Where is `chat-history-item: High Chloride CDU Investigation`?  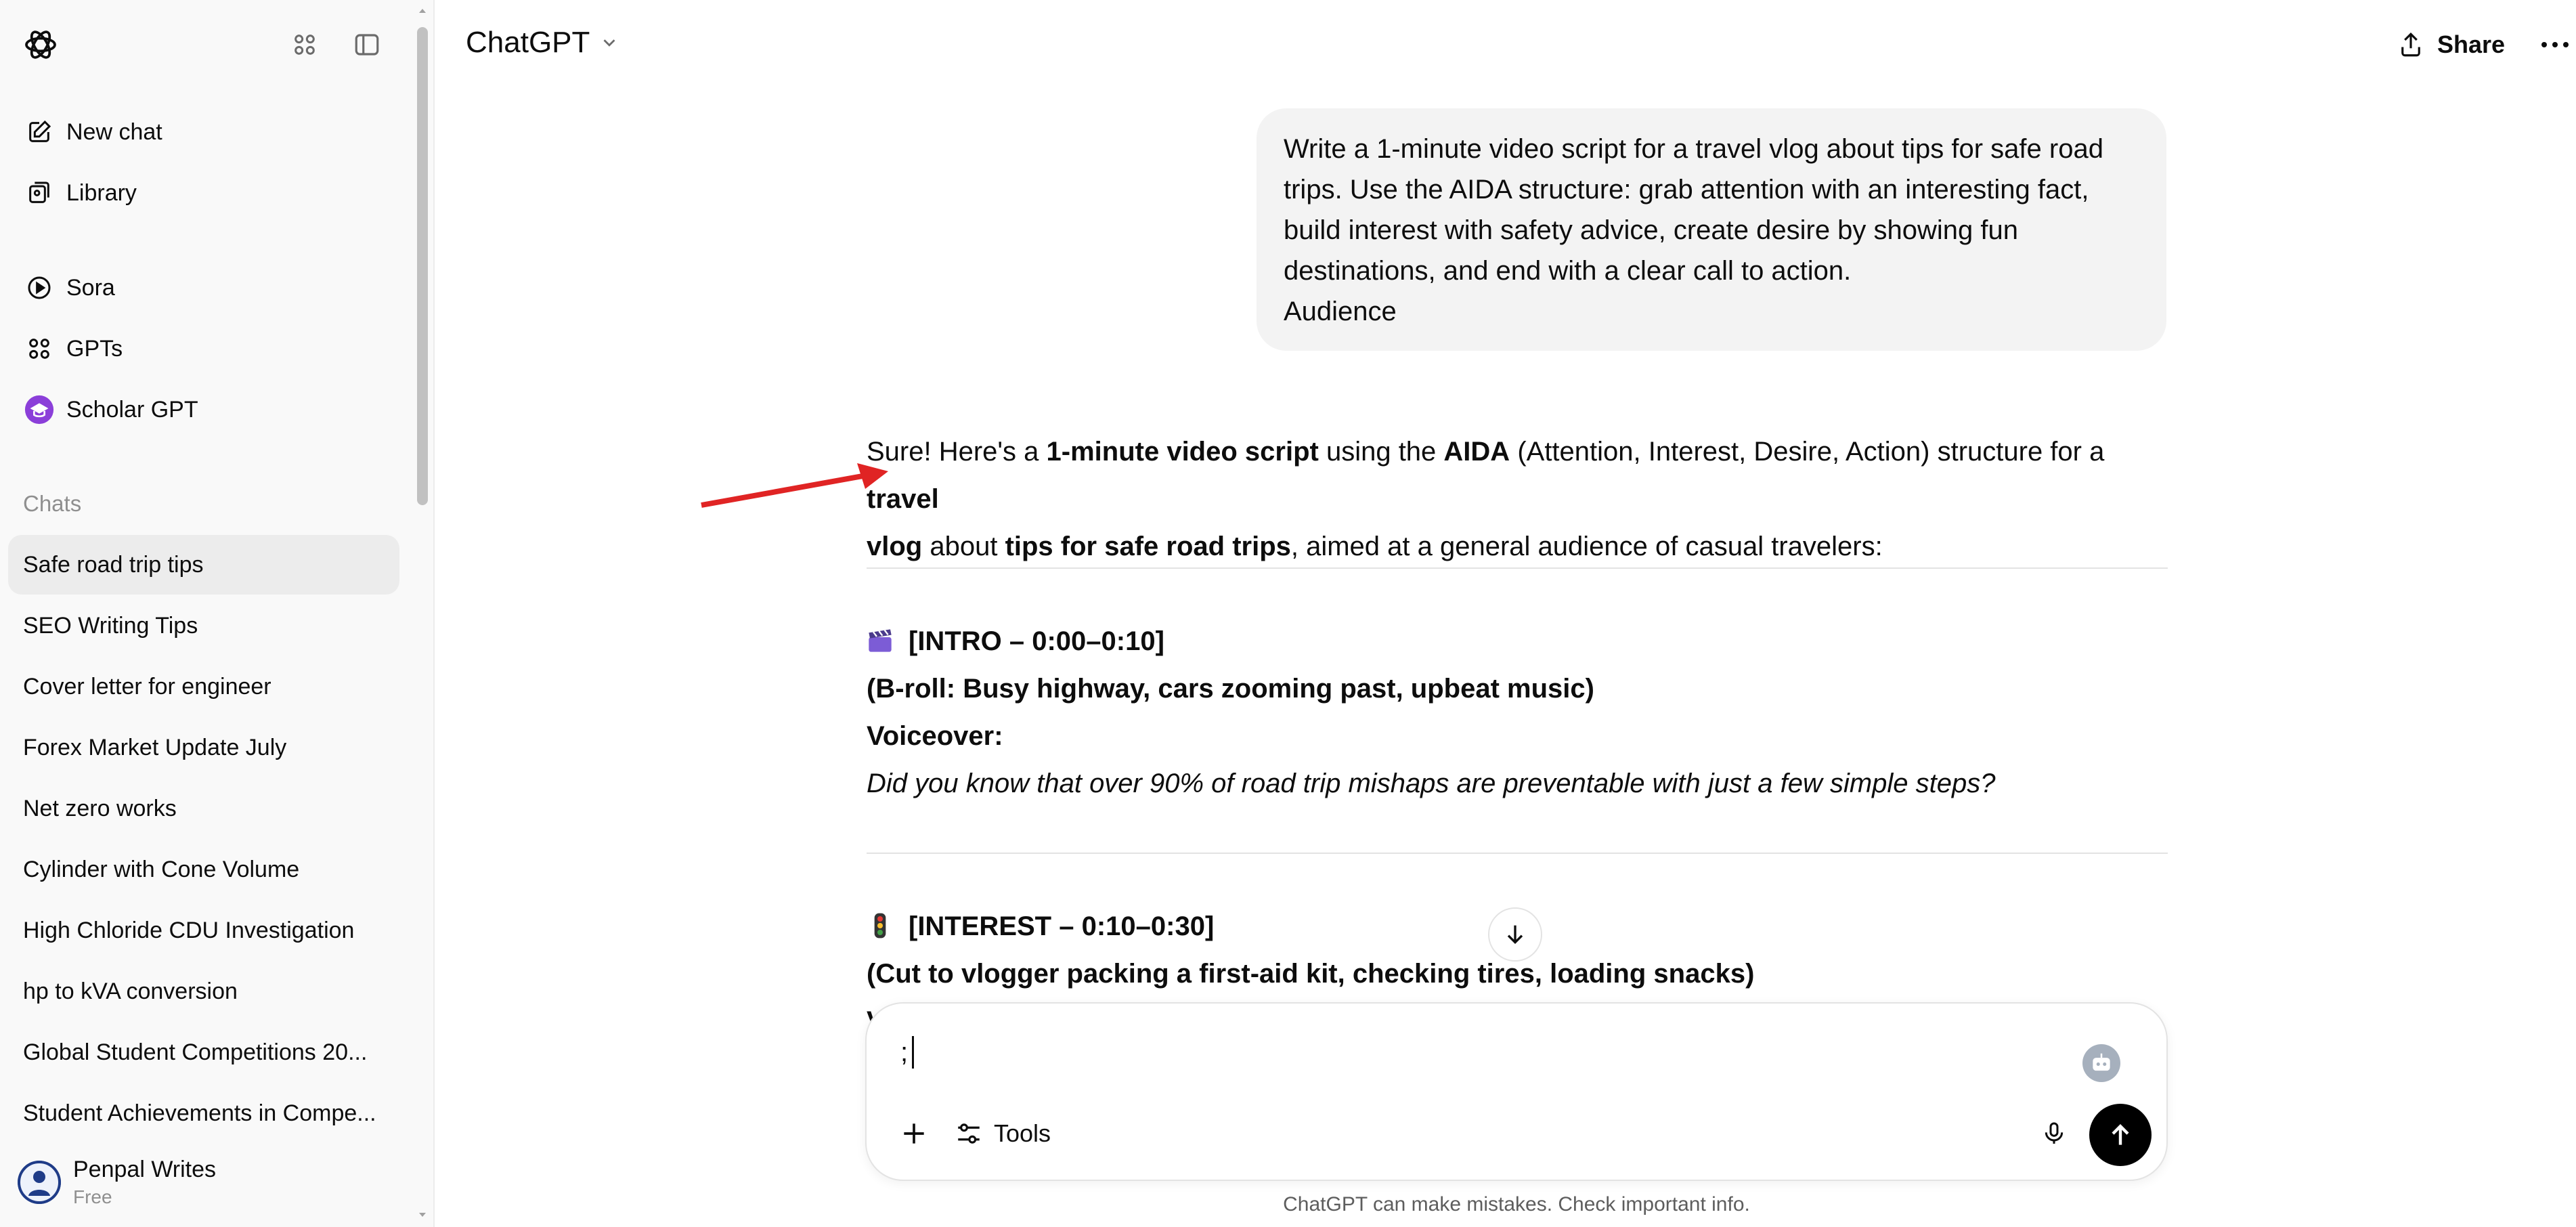
chat-history-item: High Chloride CDU Investigation is located at coordinates (203, 930).